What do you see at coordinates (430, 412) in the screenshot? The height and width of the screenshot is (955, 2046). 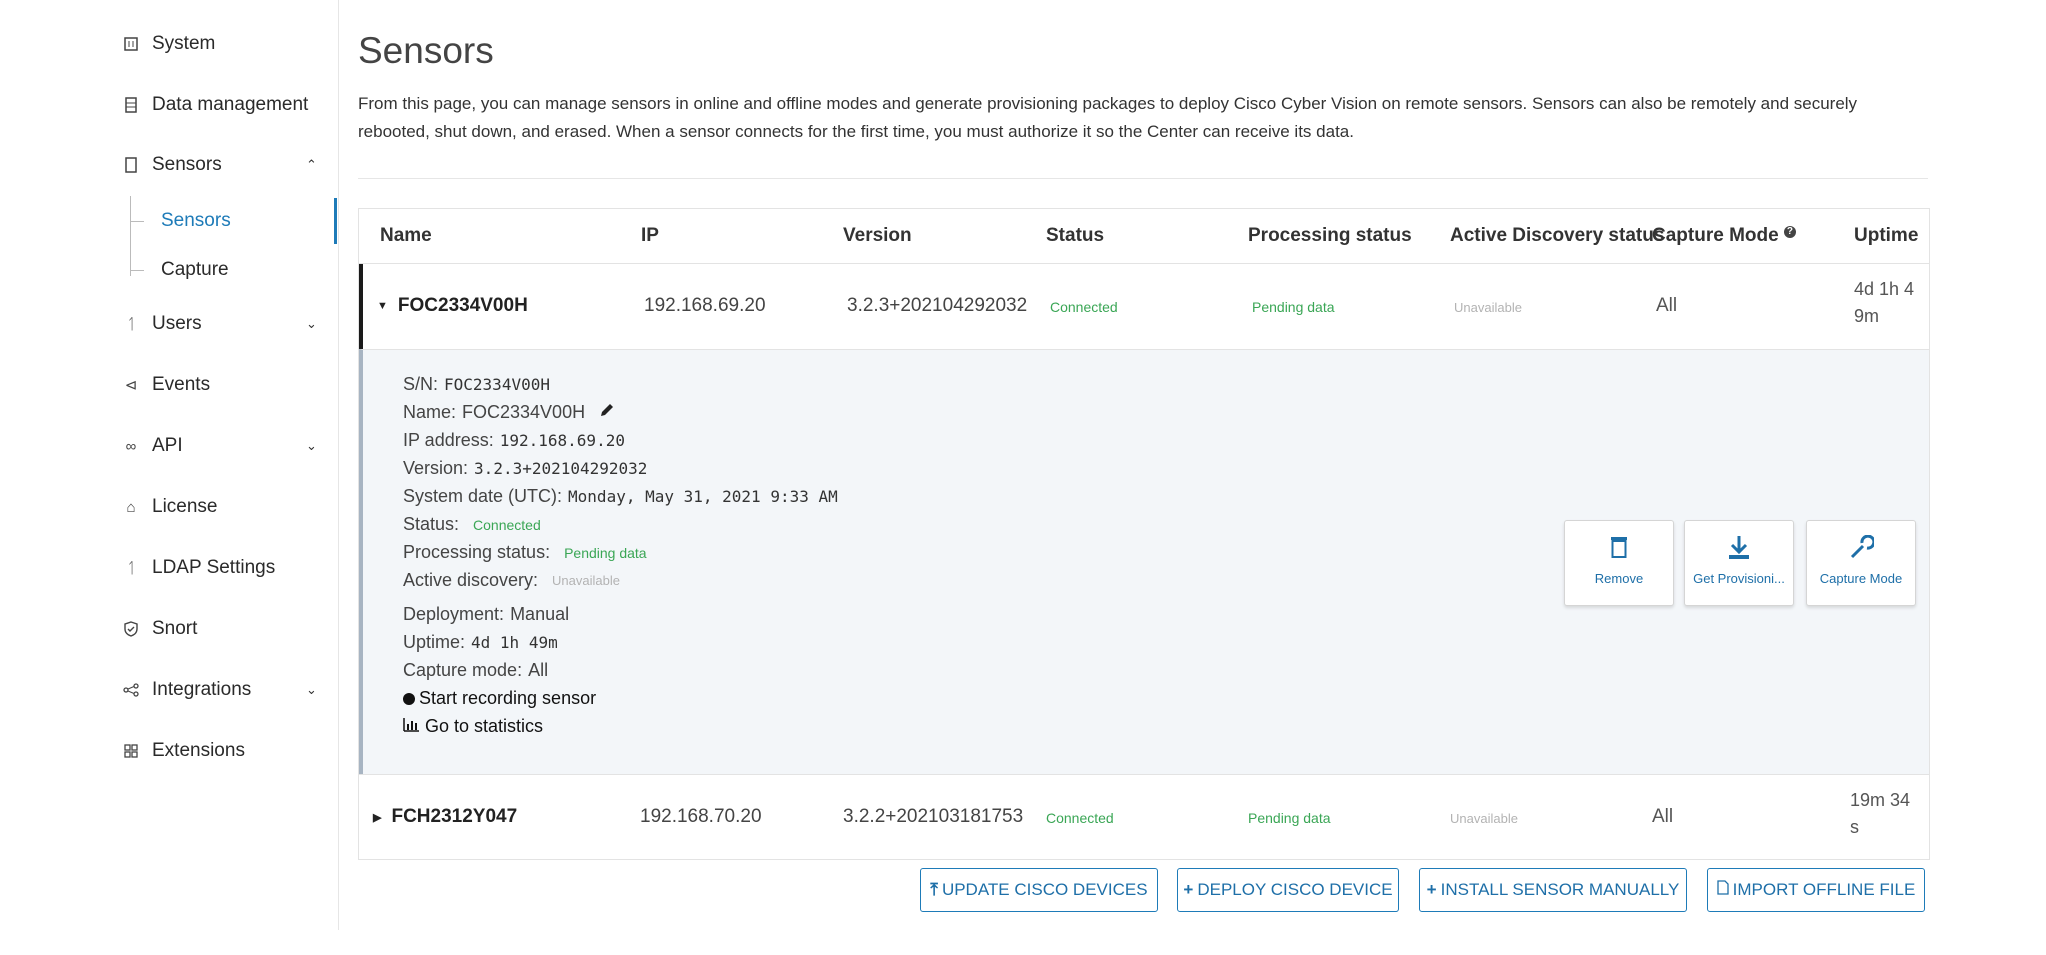 I see `detail-label: Name:` at bounding box center [430, 412].